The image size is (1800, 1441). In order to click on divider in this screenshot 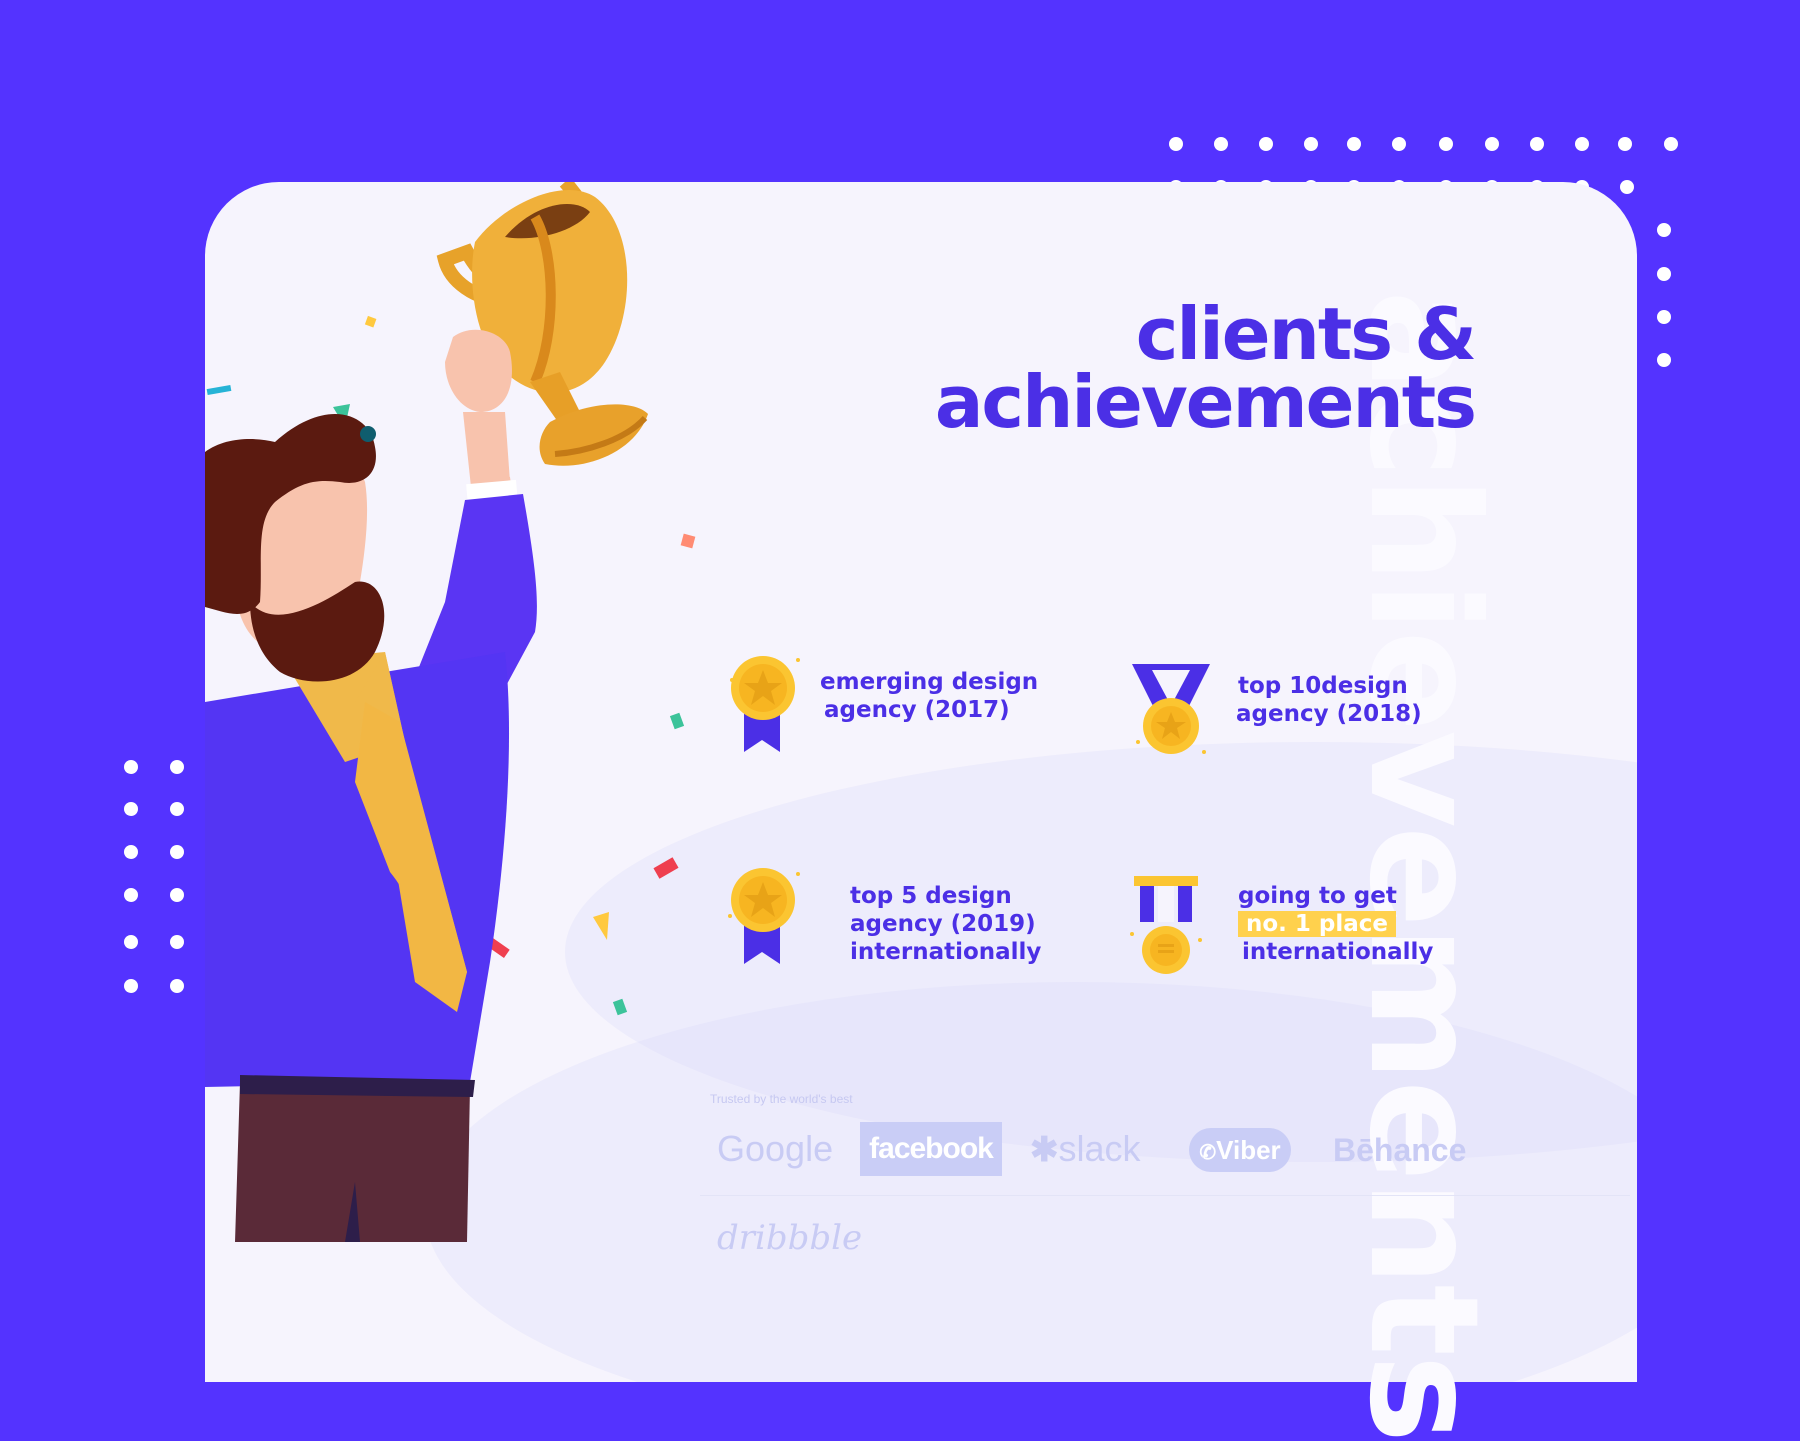, I will do `click(1165, 1195)`.